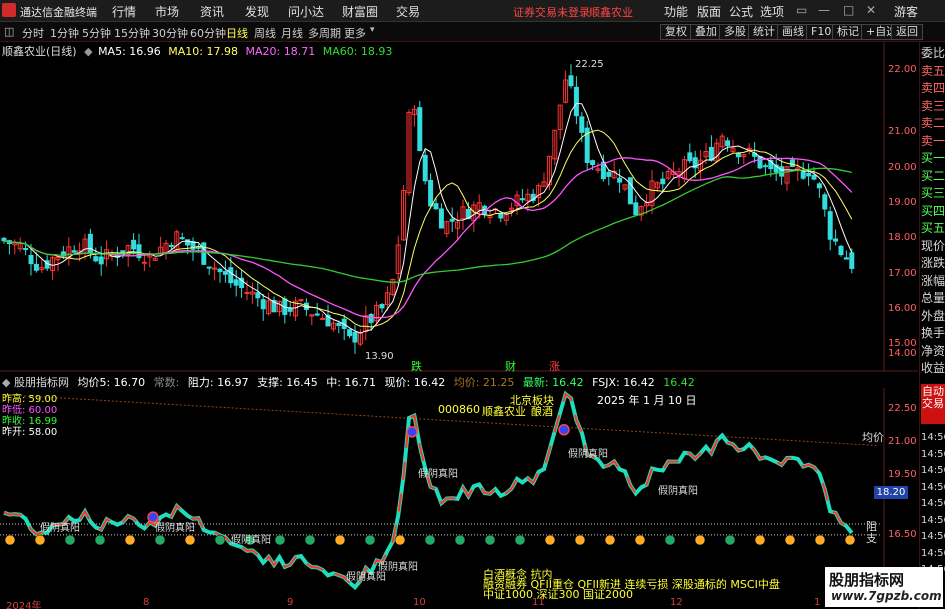 The image size is (945, 609). What do you see at coordinates (706, 32) in the screenshot?
I see `diejia-button: 叠加` at bounding box center [706, 32].